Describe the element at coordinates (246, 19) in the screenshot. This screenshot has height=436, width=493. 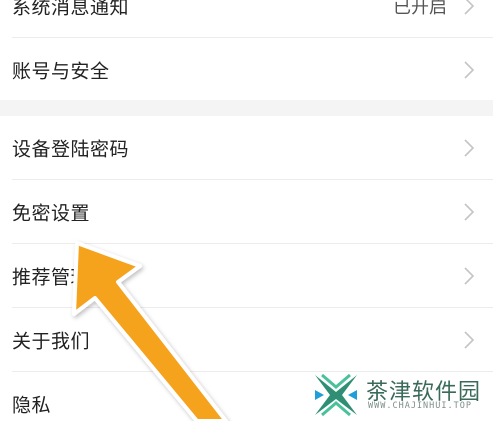
I see `settings-row-notifications: 系统消息通知 已开启` at that location.